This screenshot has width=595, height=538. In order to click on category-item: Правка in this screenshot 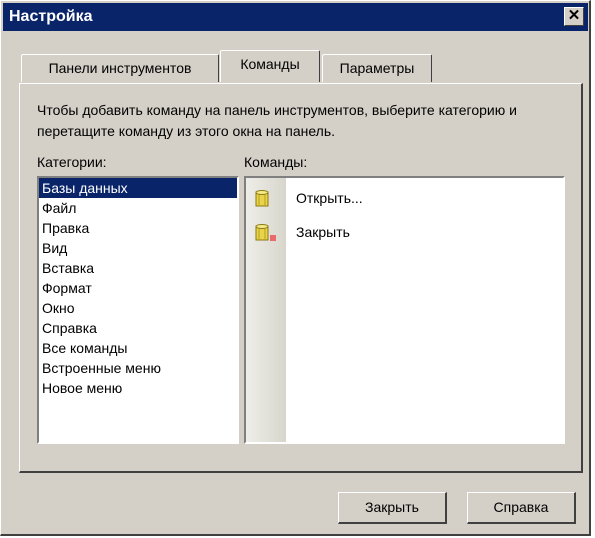, I will do `click(138, 228)`.